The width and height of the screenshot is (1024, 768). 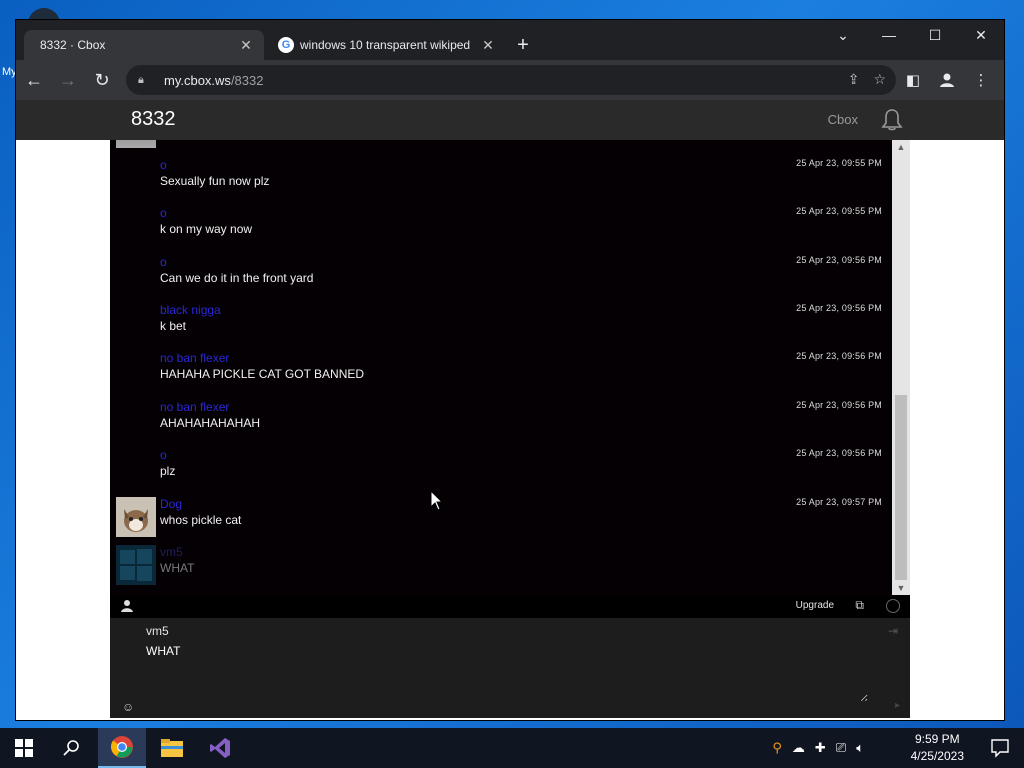 What do you see at coordinates (901, 487) in the screenshot?
I see `scrollbar-thumb` at bounding box center [901, 487].